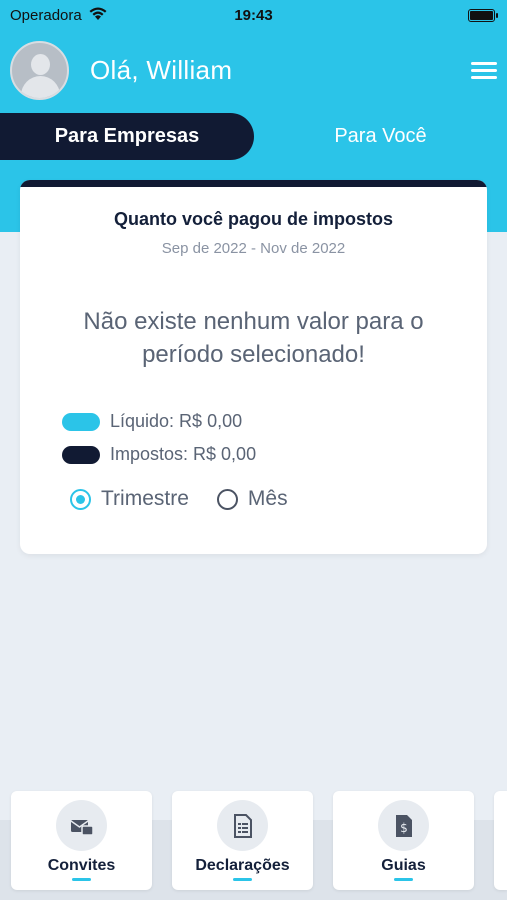  I want to click on legend-swatch-liquido, so click(81, 421).